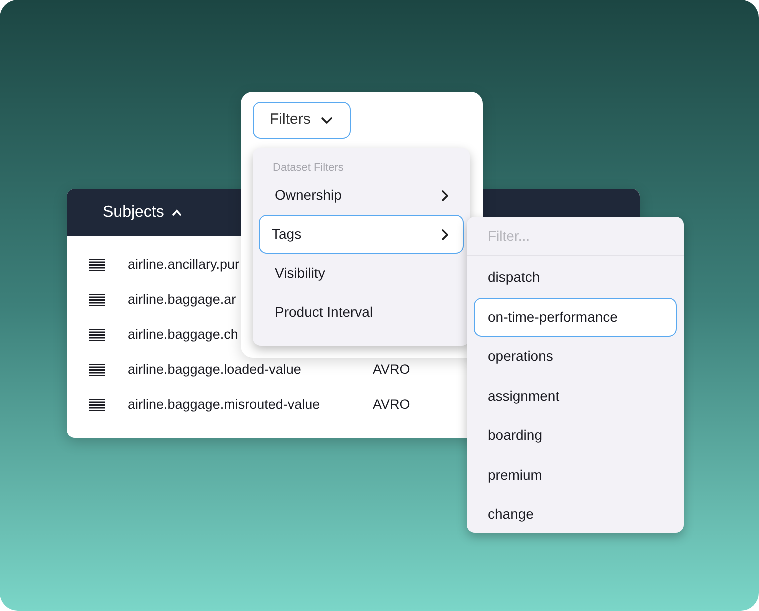 The width and height of the screenshot is (759, 611). I want to click on tag-option: operations, so click(575, 356).